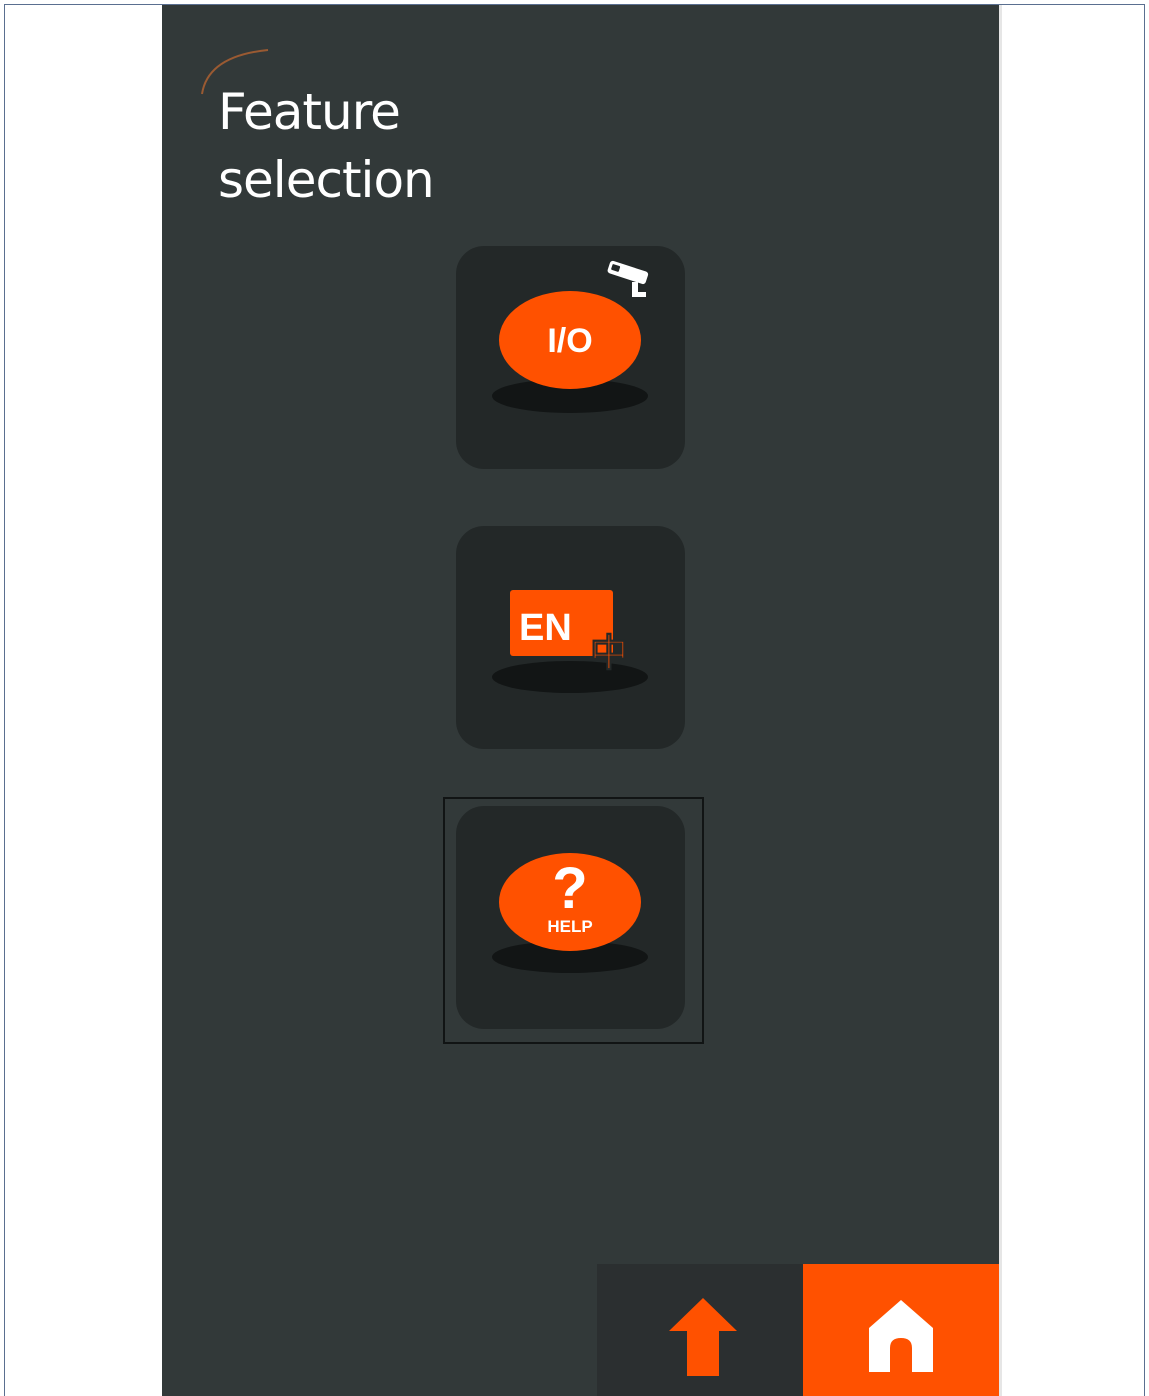 Image resolution: width=1149 pixels, height=1396 pixels. What do you see at coordinates (901, 1336) in the screenshot?
I see `home-icon` at bounding box center [901, 1336].